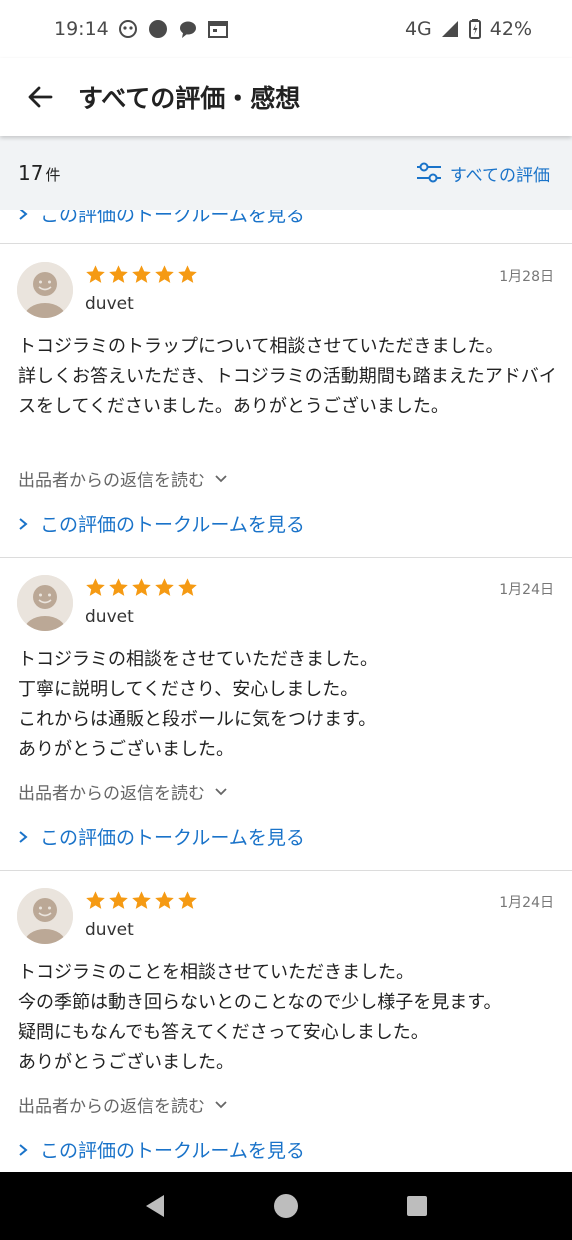 Image resolution: width=572 pixels, height=1240 pixels. What do you see at coordinates (81, 29) in the screenshot?
I see `status-time: 19:14` at bounding box center [81, 29].